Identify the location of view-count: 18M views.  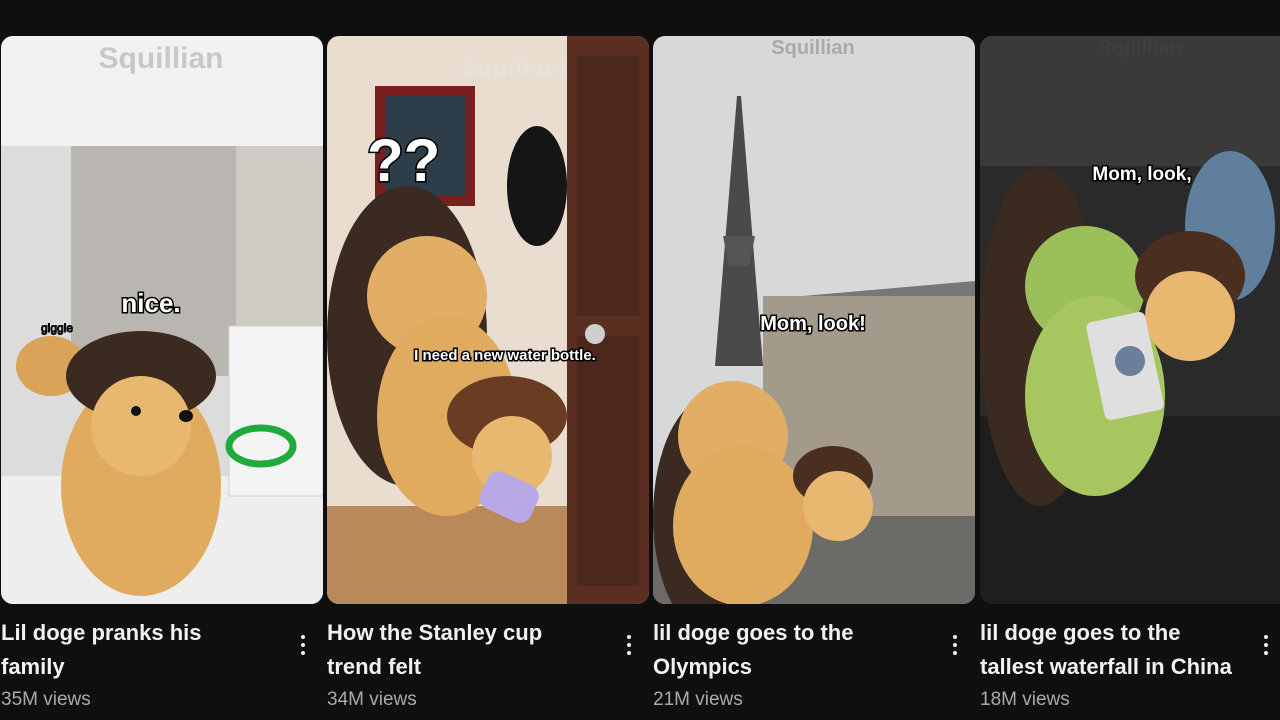
(1025, 699).